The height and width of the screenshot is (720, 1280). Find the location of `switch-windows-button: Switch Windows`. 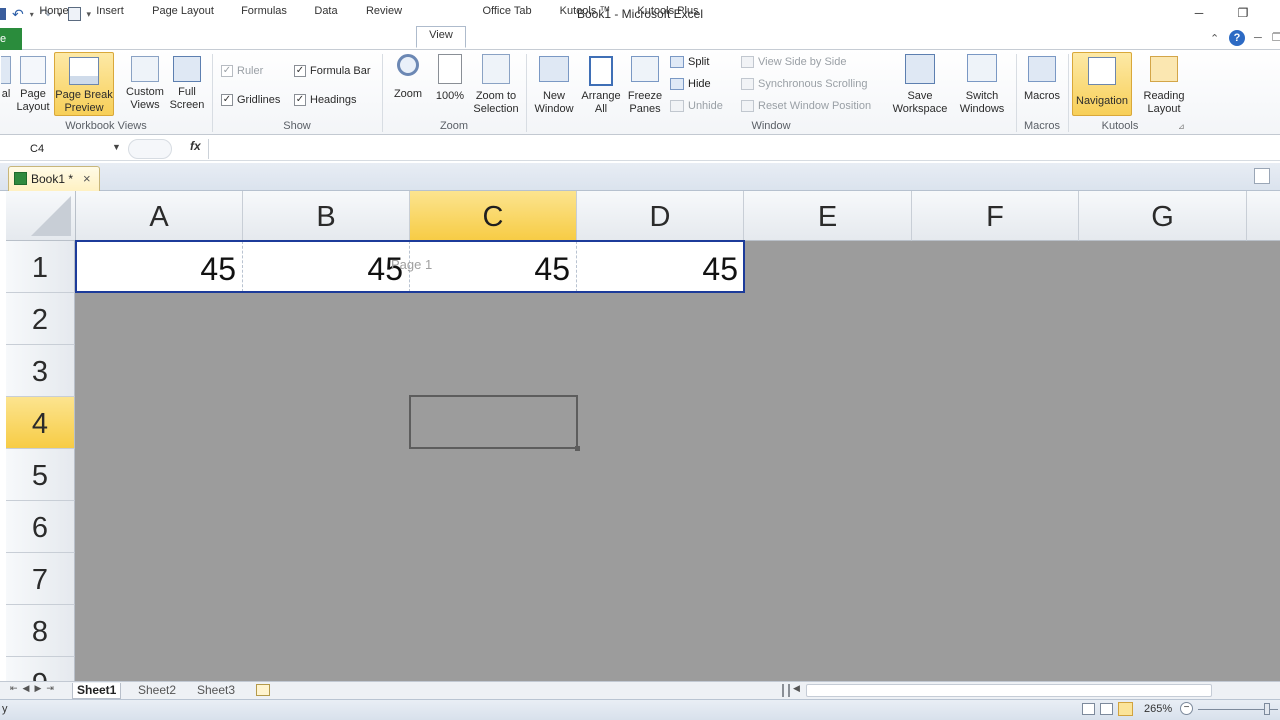

switch-windows-button: Switch Windows is located at coordinates (982, 85).